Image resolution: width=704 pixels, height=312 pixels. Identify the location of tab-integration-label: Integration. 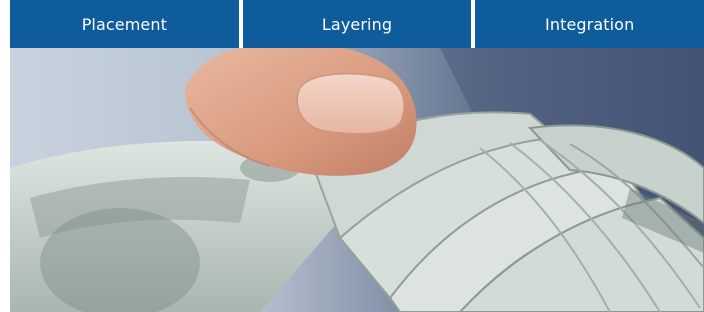
(590, 24).